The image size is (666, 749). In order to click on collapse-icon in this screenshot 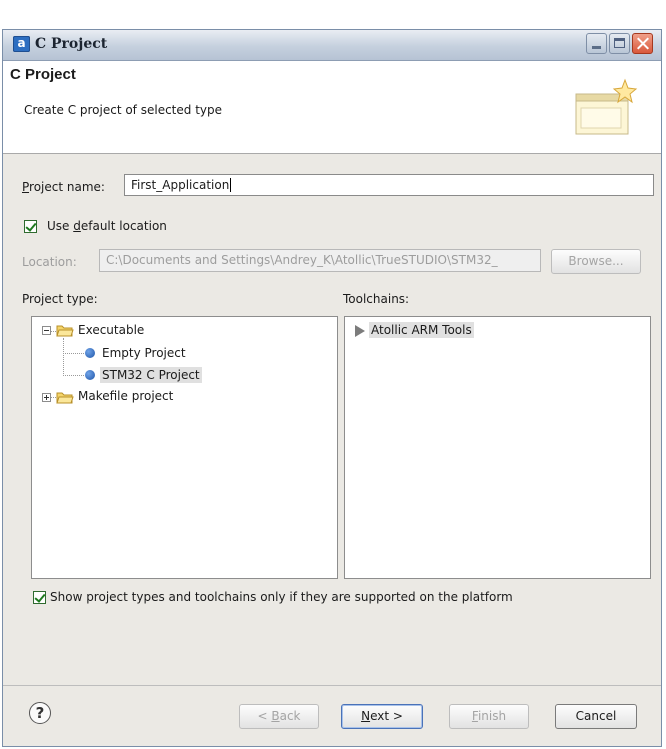, I will do `click(46, 330)`.